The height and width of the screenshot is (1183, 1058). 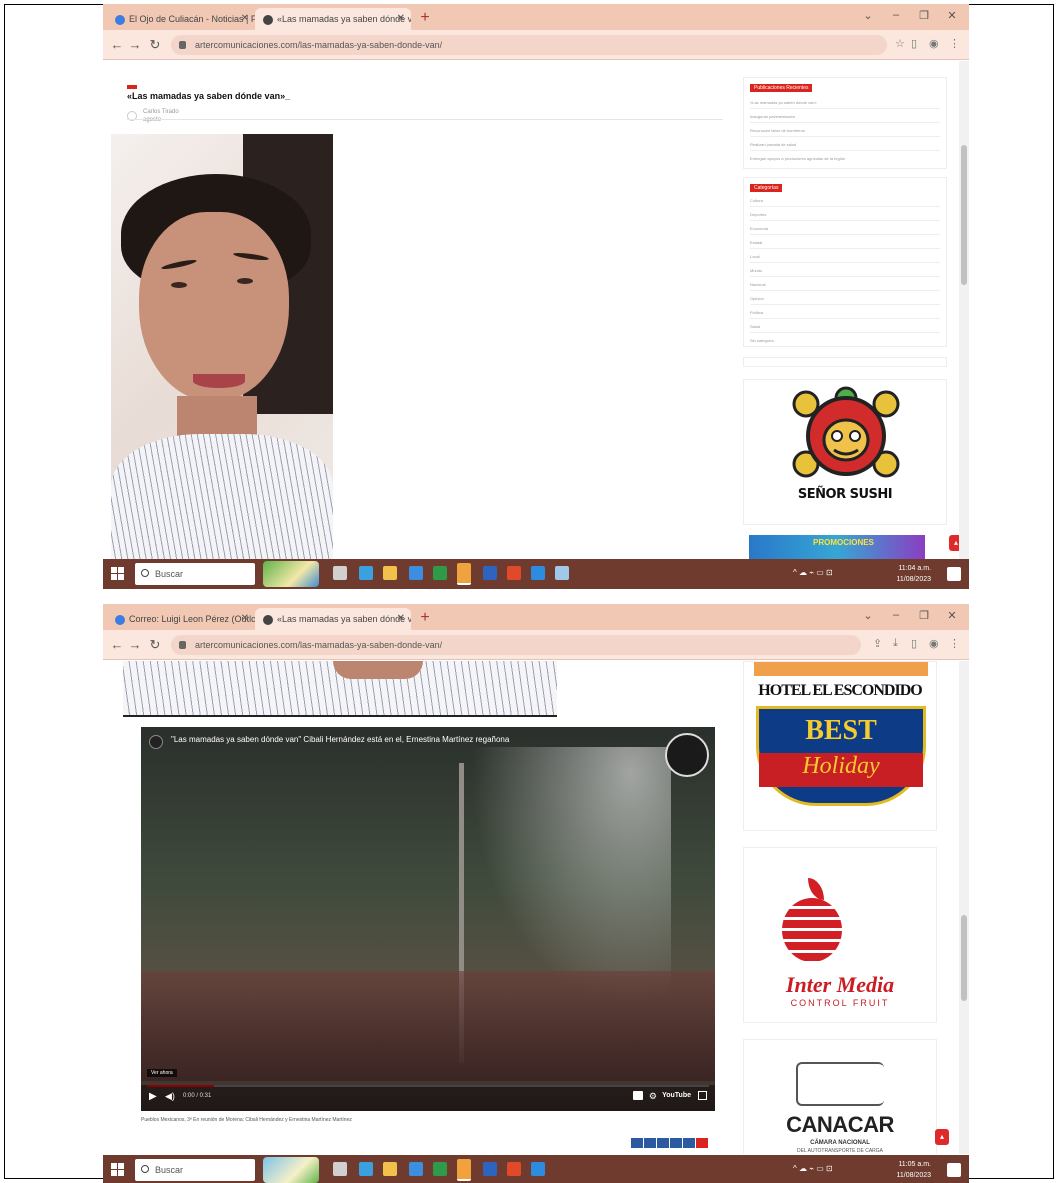 I want to click on category-link: Opinión, so click(x=757, y=298).